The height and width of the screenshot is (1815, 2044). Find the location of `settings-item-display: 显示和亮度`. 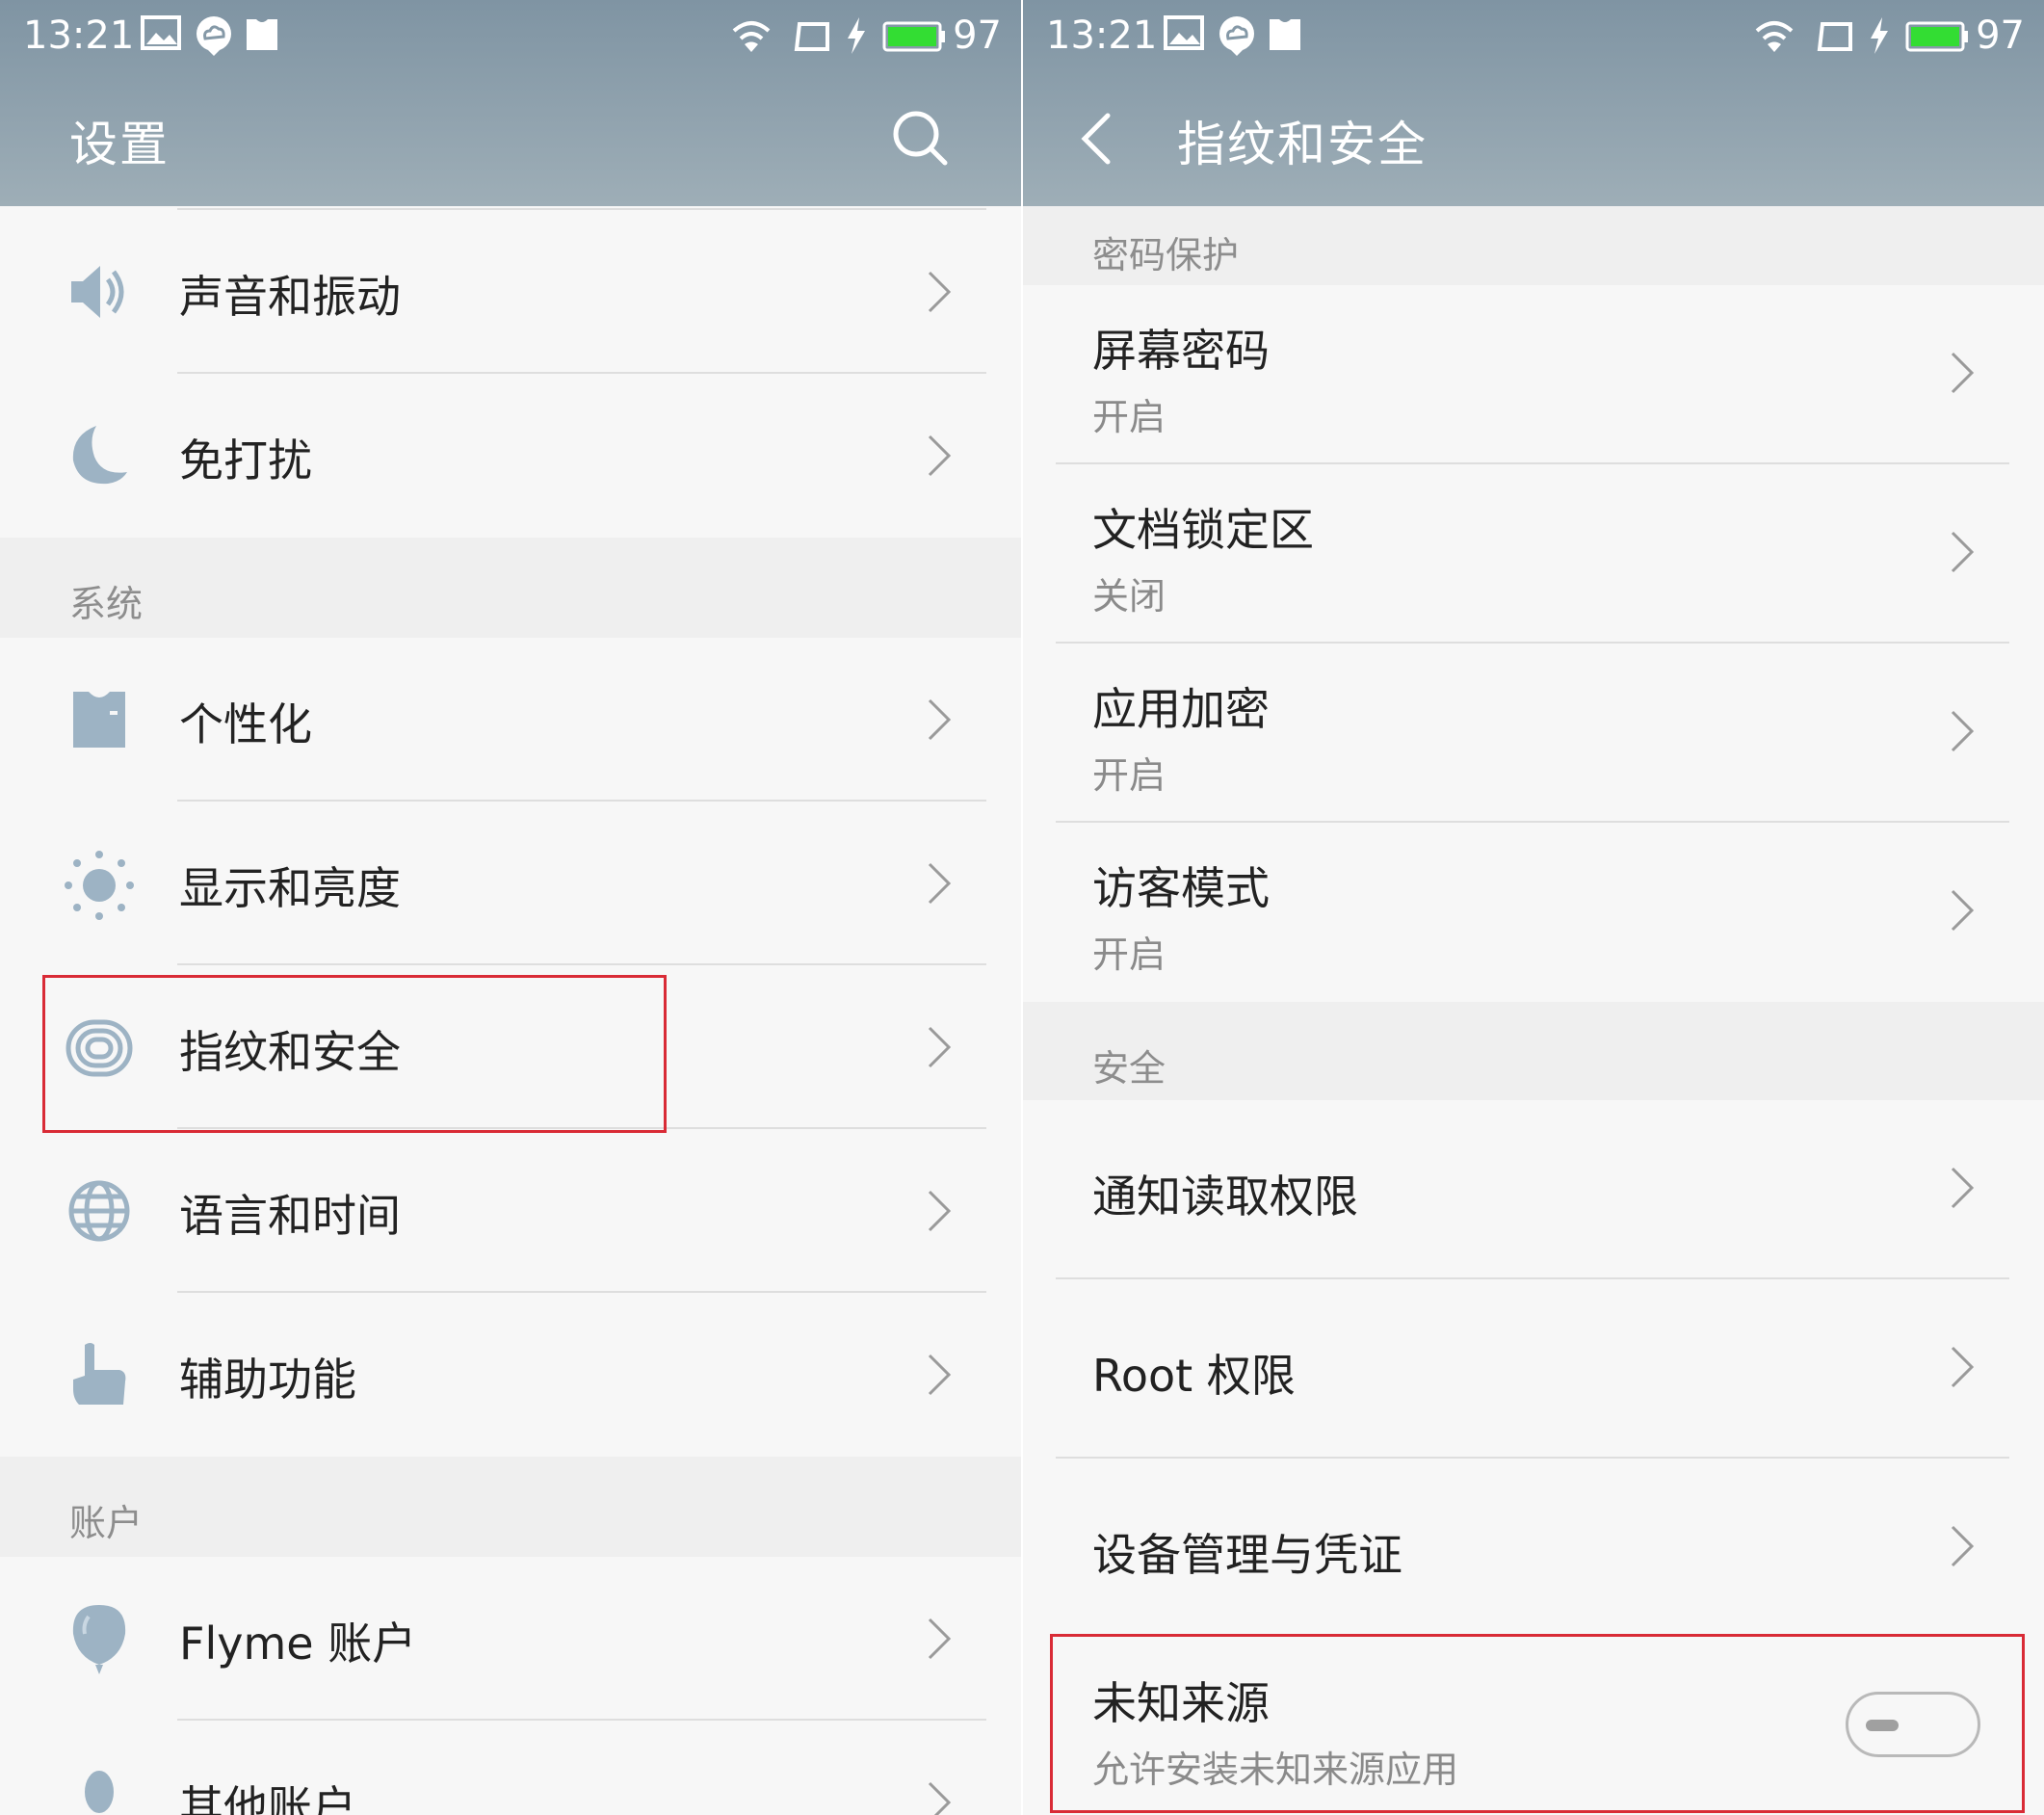

settings-item-display: 显示和亮度 is located at coordinates (511, 883).